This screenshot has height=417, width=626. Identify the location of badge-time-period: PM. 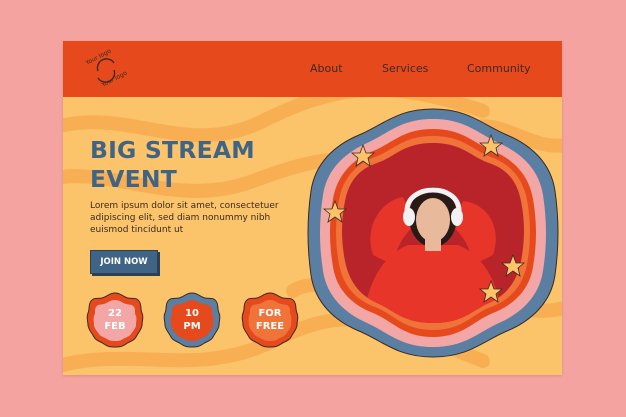
(192, 326).